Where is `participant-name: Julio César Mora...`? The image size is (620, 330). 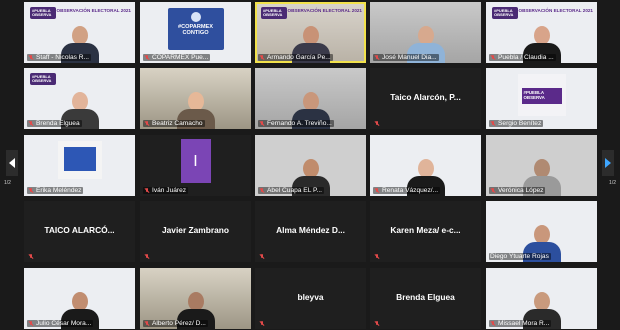
participant-name: Julio César Mora... is located at coordinates (64, 323).